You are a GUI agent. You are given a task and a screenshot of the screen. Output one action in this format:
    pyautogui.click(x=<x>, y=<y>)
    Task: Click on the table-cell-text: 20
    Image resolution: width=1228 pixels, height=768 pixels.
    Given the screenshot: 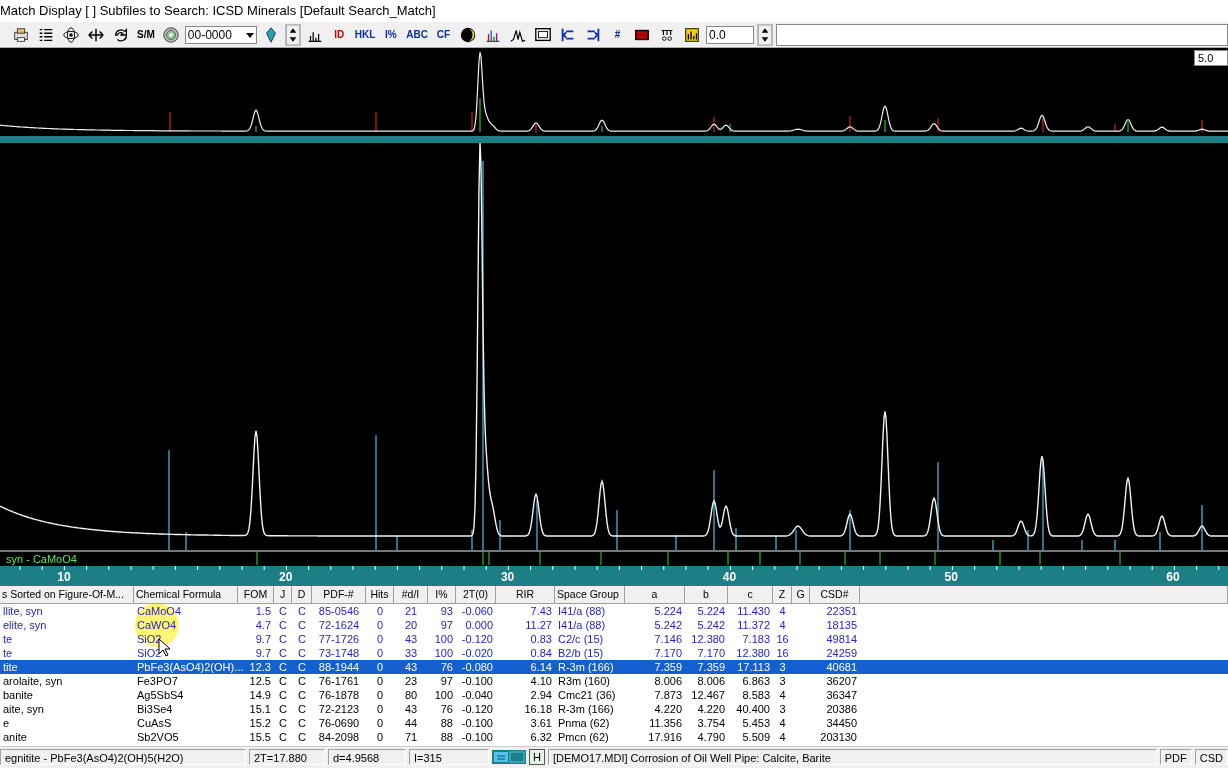 What is the action you would take?
    pyautogui.click(x=411, y=625)
    